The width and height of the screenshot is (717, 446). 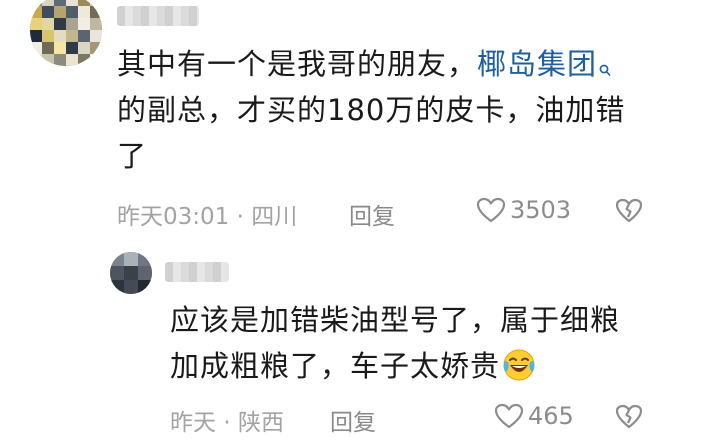 I want to click on reply-text-segment: 加成粗粮了，车子太娇贵, so click(x=335, y=366).